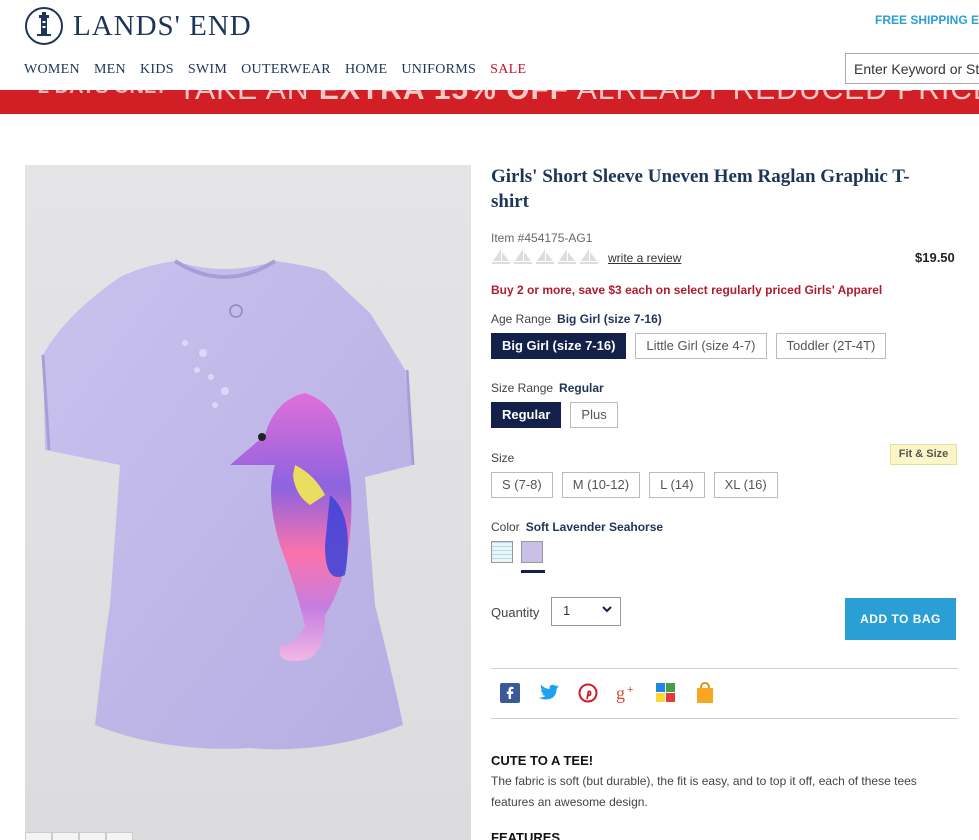 The image size is (979, 840). Describe the element at coordinates (542, 238) in the screenshot. I see `item-number: Item #454175-AG1` at that location.